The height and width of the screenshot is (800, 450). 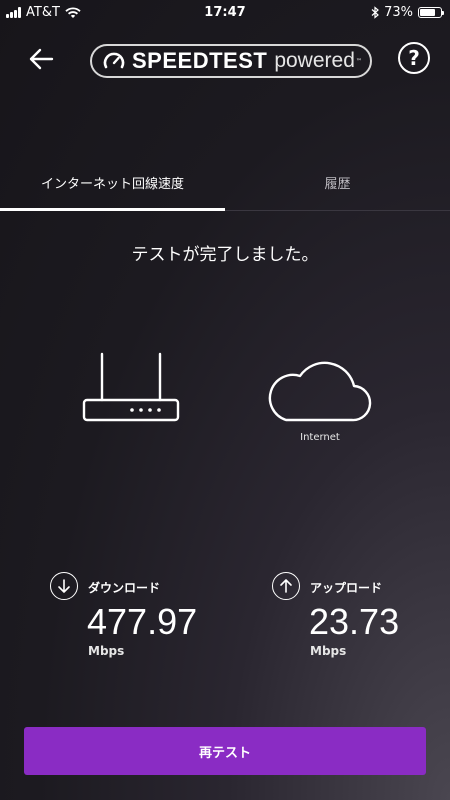 What do you see at coordinates (200, 60) in the screenshot?
I see `brand-name: SPEEDTEST` at bounding box center [200, 60].